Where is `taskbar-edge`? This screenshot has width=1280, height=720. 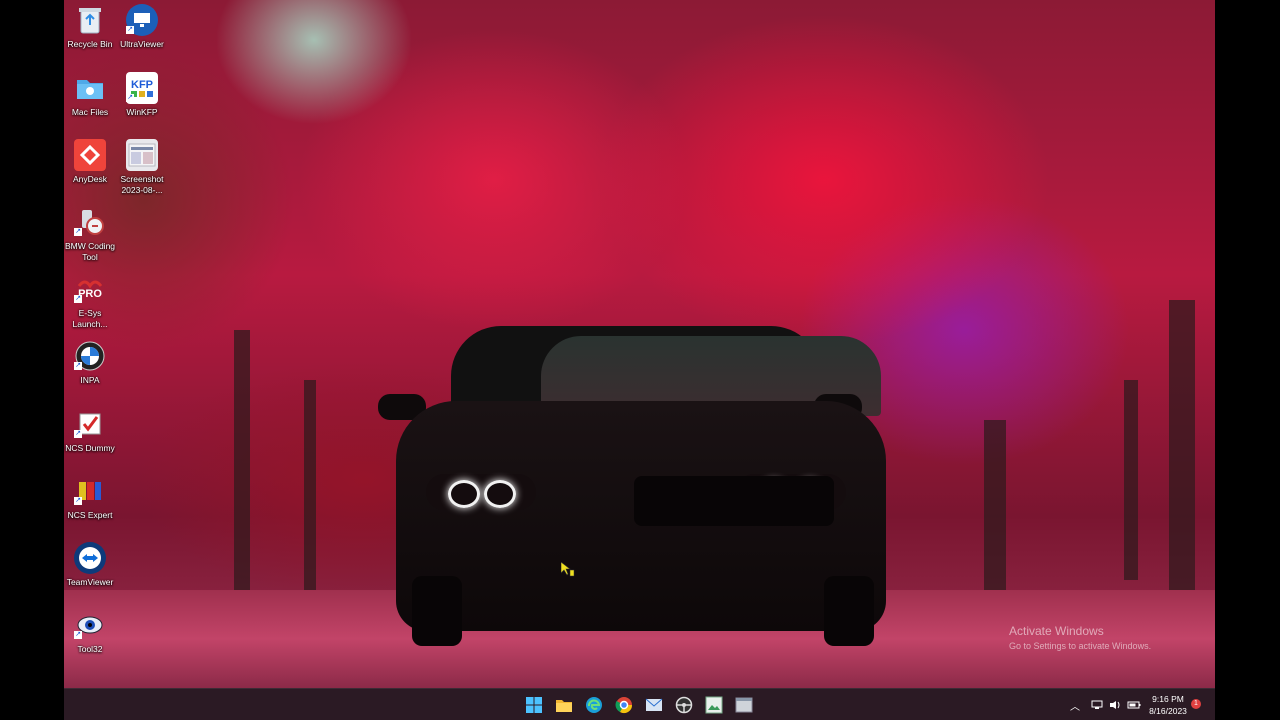
taskbar-edge is located at coordinates (594, 705).